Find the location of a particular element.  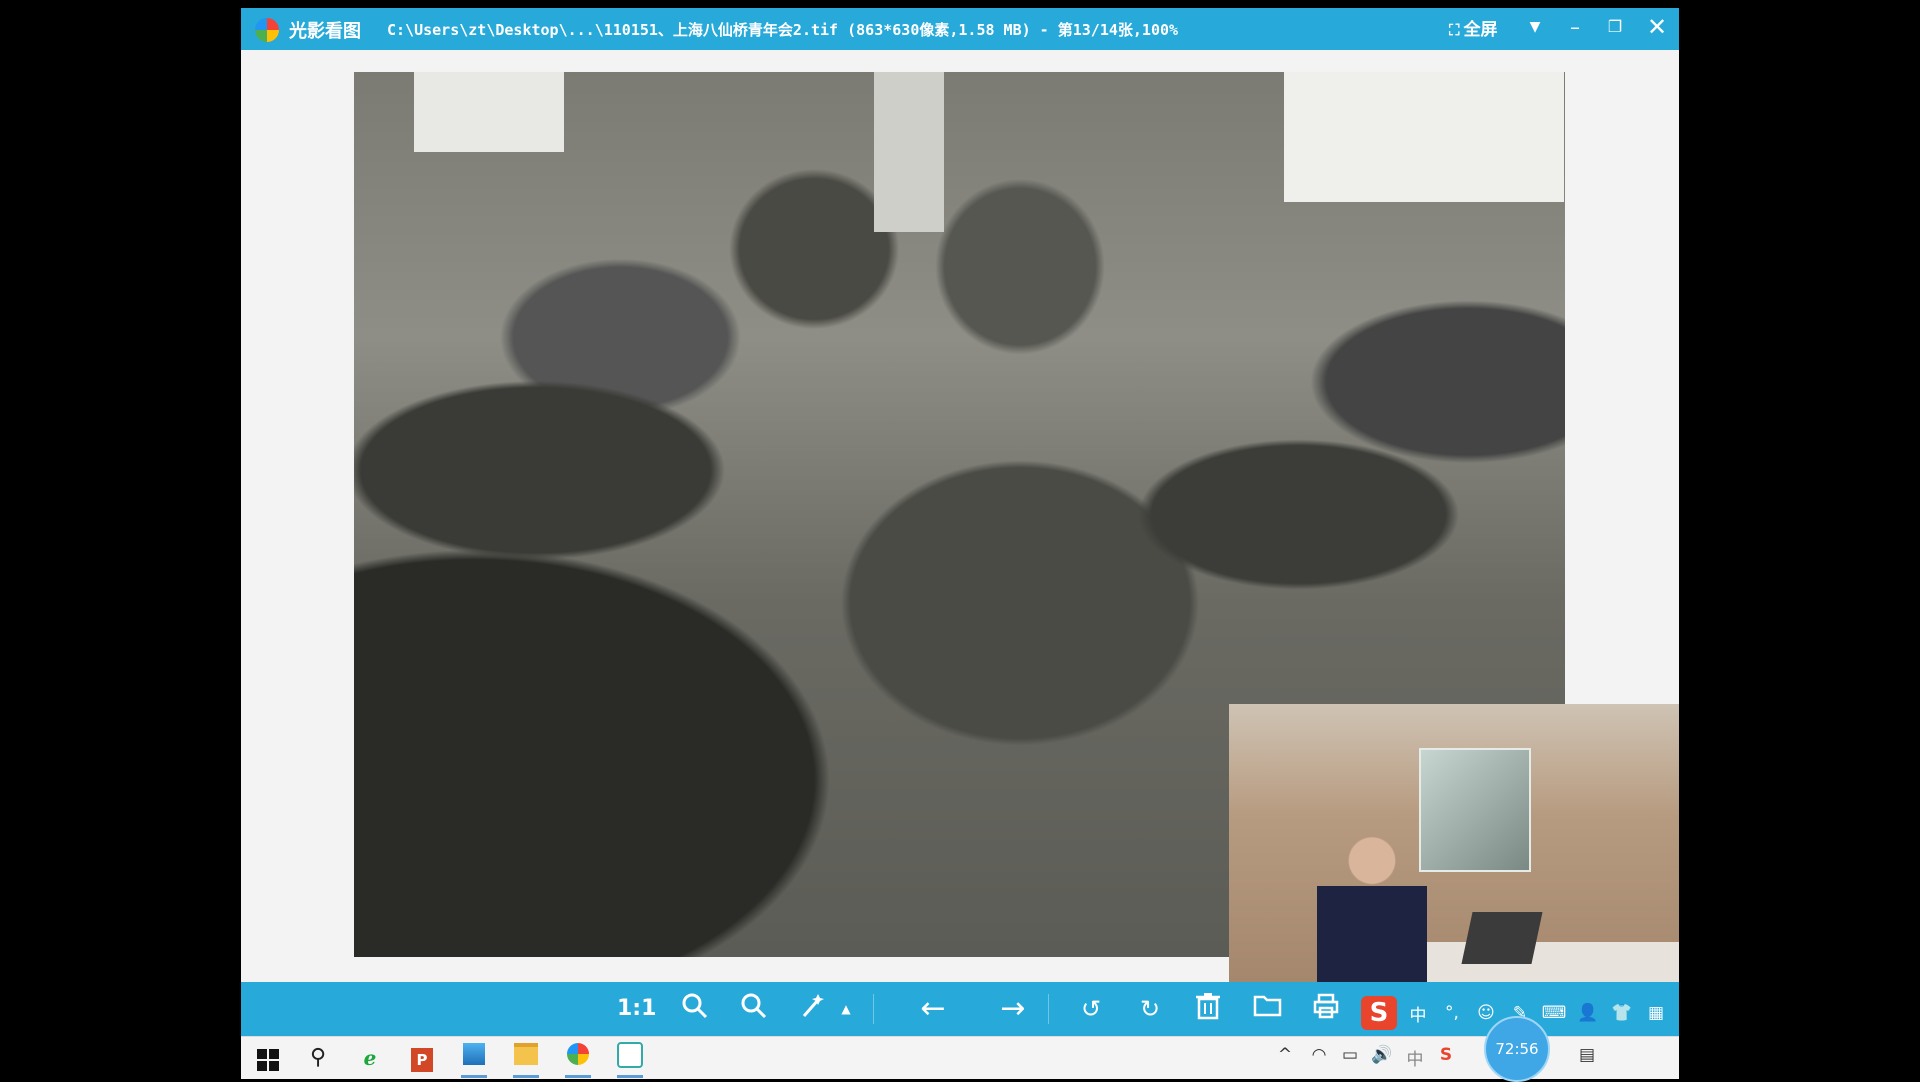

powerpoint-icon: P is located at coordinates (422, 1060).